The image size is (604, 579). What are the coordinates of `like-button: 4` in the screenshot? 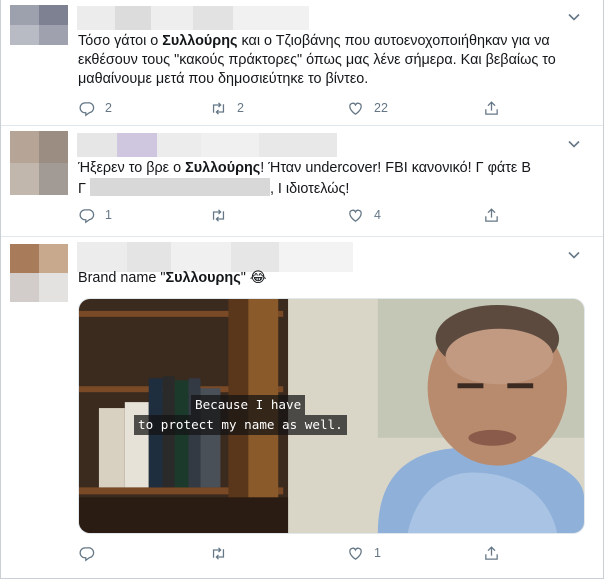 It's located at (364, 215).